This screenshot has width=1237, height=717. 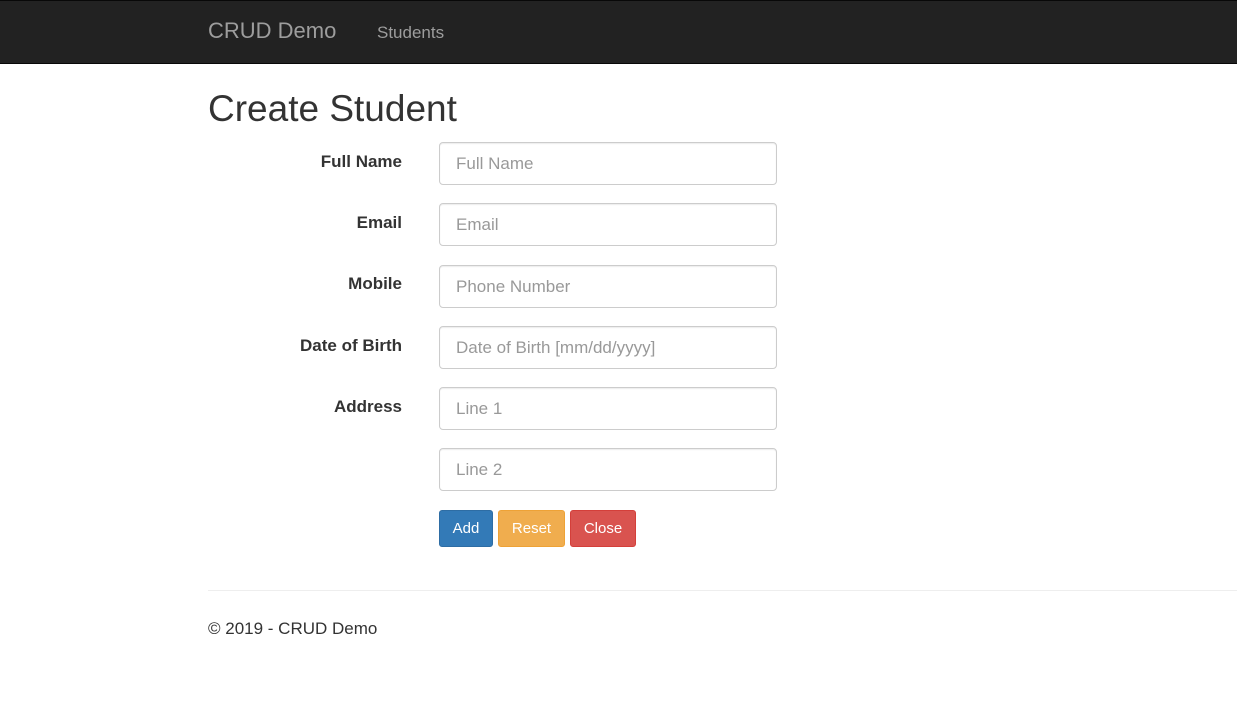 I want to click on date-of-birth-label: Date of Birth, so click(x=351, y=345).